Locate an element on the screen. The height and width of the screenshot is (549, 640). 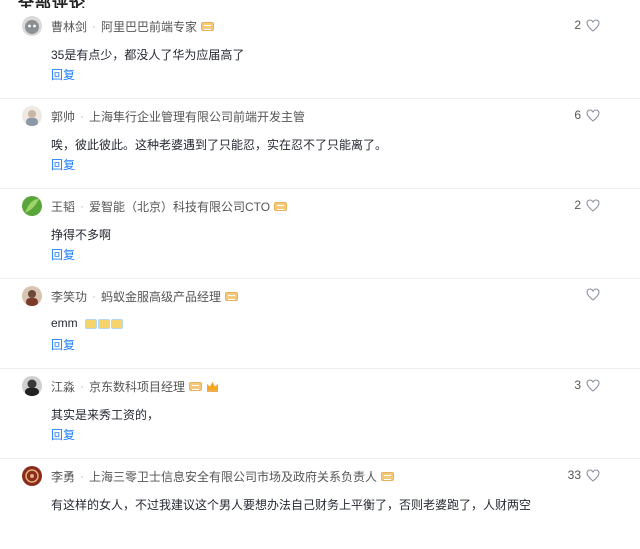
comment-text: 挣得不多啊 is located at coordinates (81, 235).